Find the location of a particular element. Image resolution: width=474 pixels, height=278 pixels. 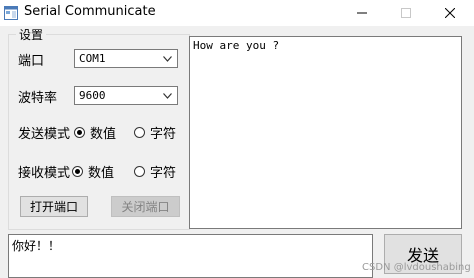

send-textbox: 你好！！ is located at coordinates (190, 256).